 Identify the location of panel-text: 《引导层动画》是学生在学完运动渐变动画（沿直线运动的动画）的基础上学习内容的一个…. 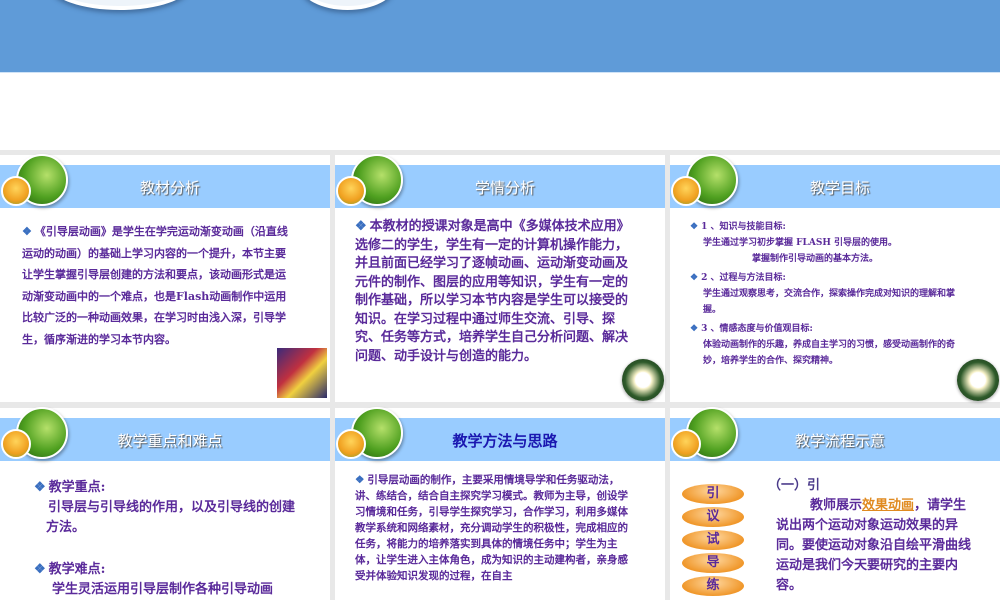
(155, 285).